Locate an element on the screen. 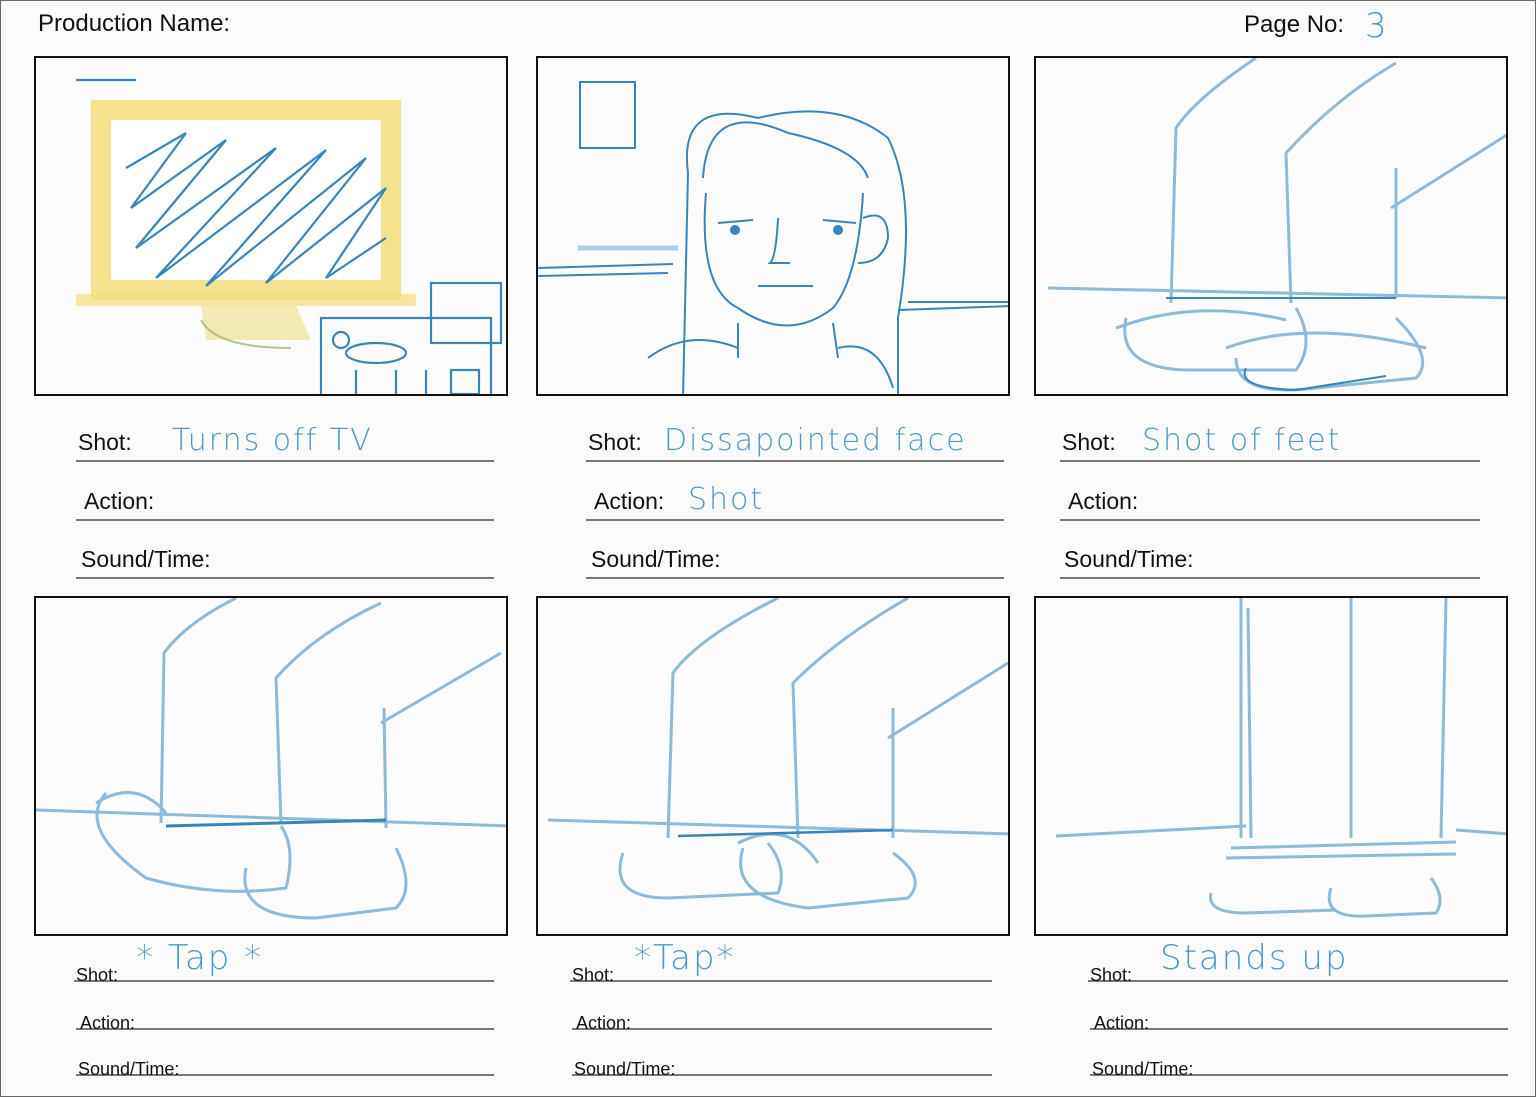 The height and width of the screenshot is (1097, 1536). shot-value: * Tap * is located at coordinates (200, 958).